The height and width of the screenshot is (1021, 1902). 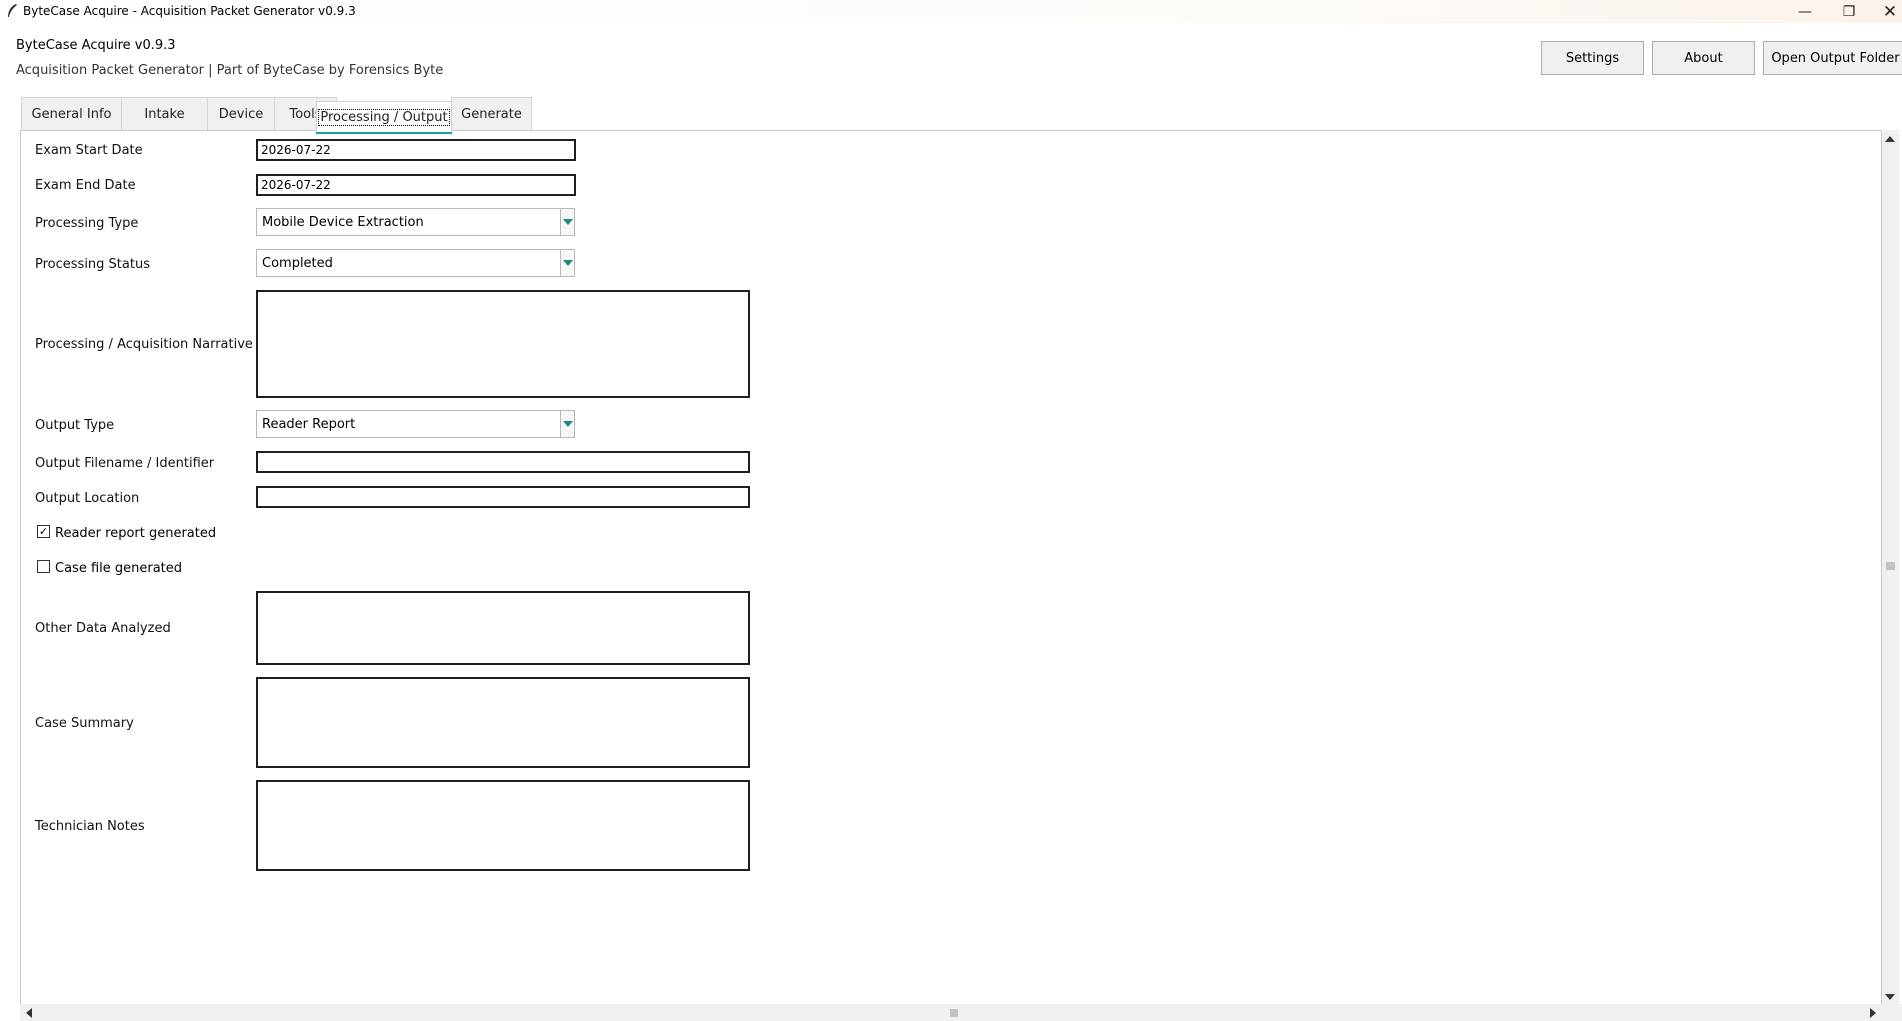 I want to click on output-filename-label: Output Filename / Identifier, so click(x=125, y=463).